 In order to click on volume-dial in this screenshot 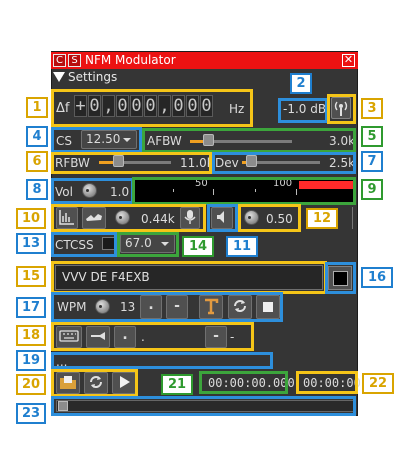, I will do `click(89, 190)`.